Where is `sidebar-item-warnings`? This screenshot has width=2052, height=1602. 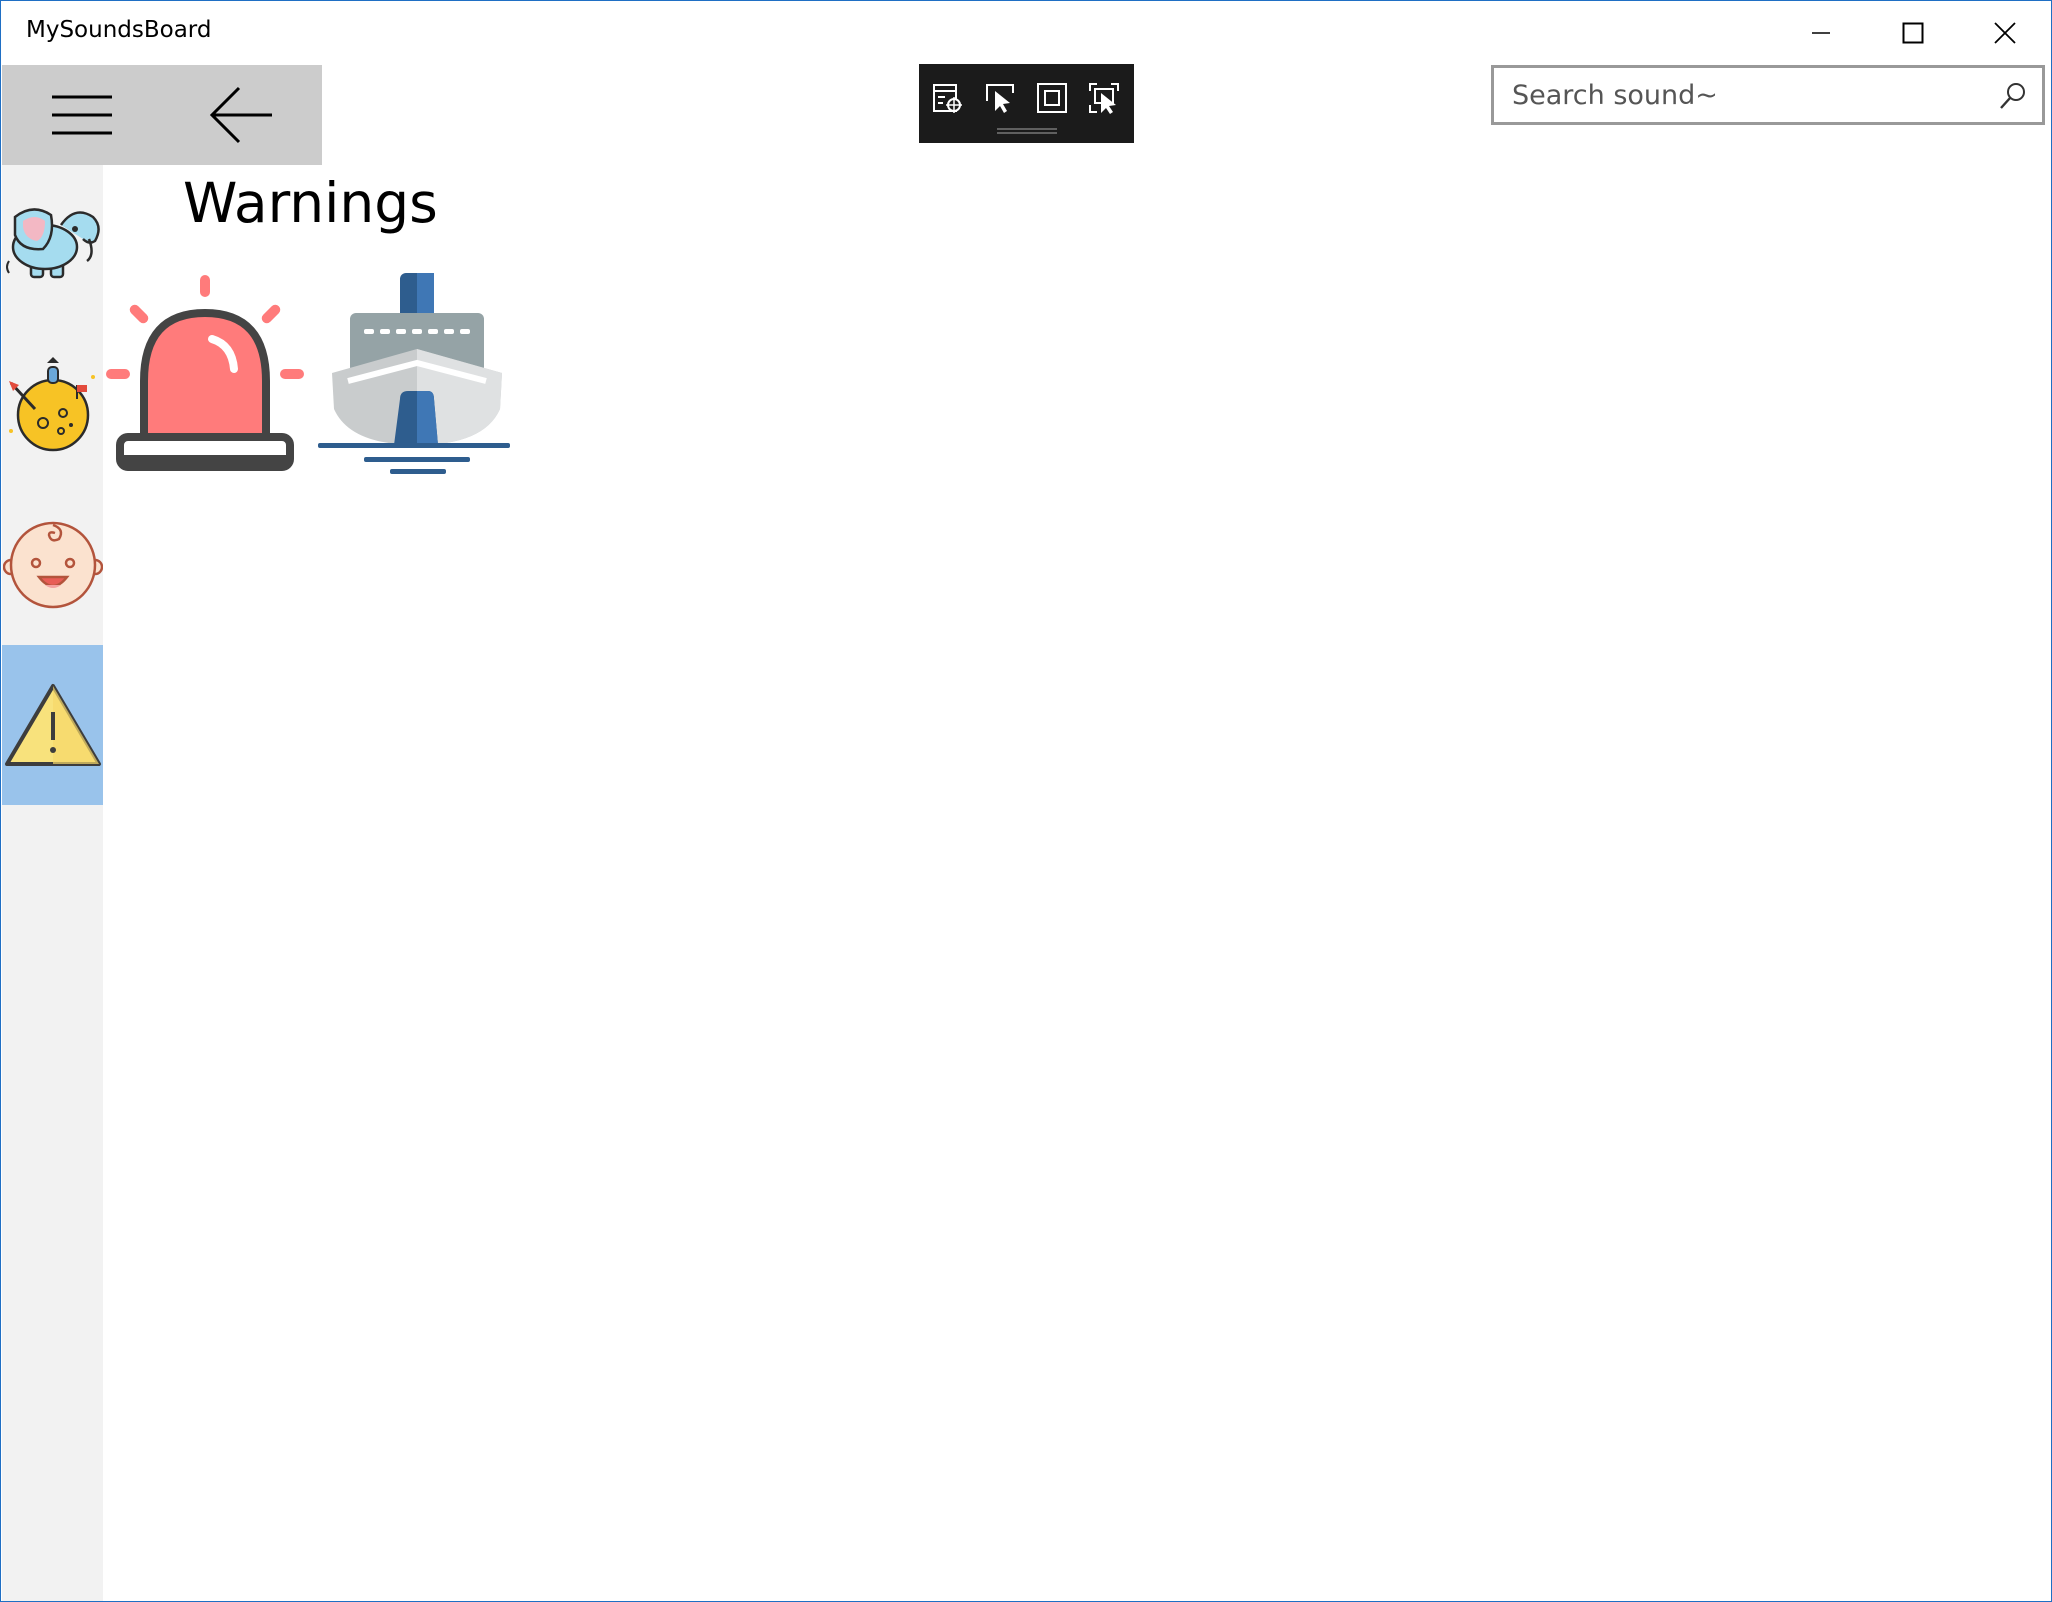 sidebar-item-warnings is located at coordinates (52, 725).